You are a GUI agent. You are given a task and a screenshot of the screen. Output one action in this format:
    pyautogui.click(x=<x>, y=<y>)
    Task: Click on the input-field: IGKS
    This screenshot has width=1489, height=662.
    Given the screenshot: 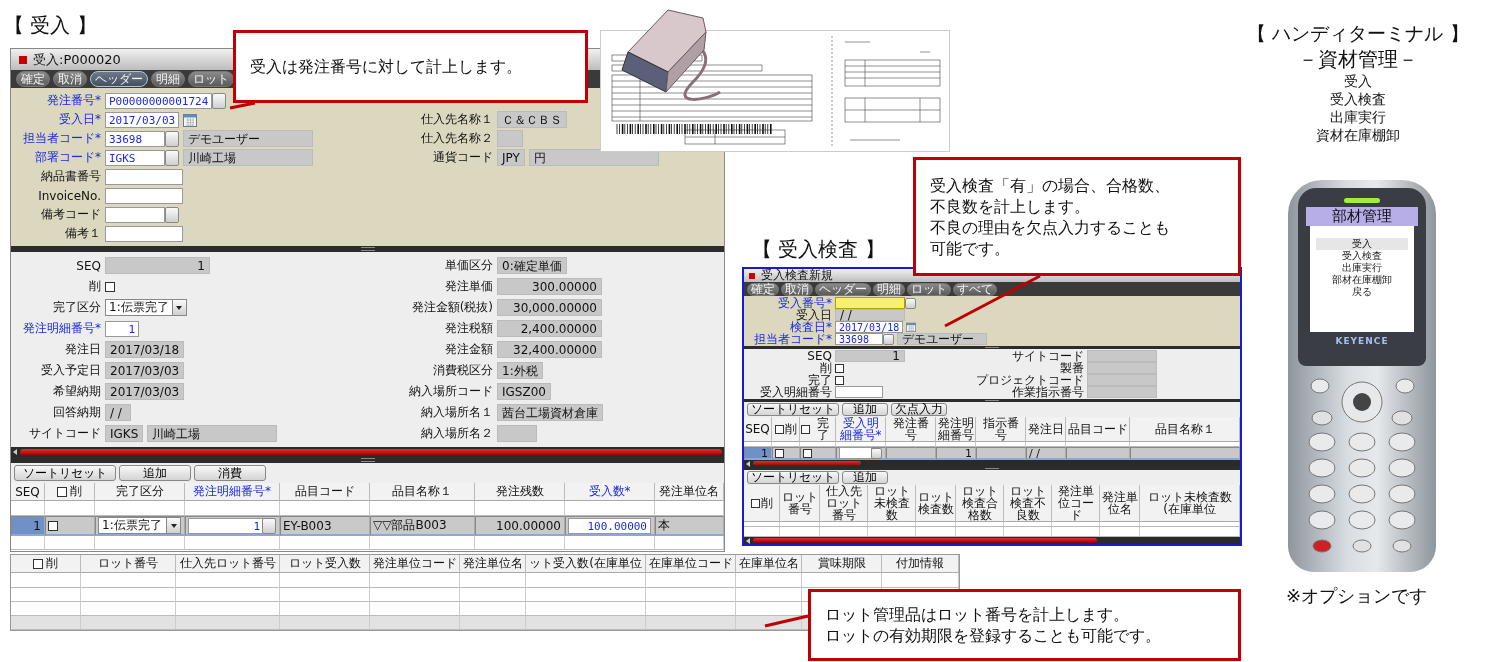 What is the action you would take?
    pyautogui.click(x=135, y=157)
    